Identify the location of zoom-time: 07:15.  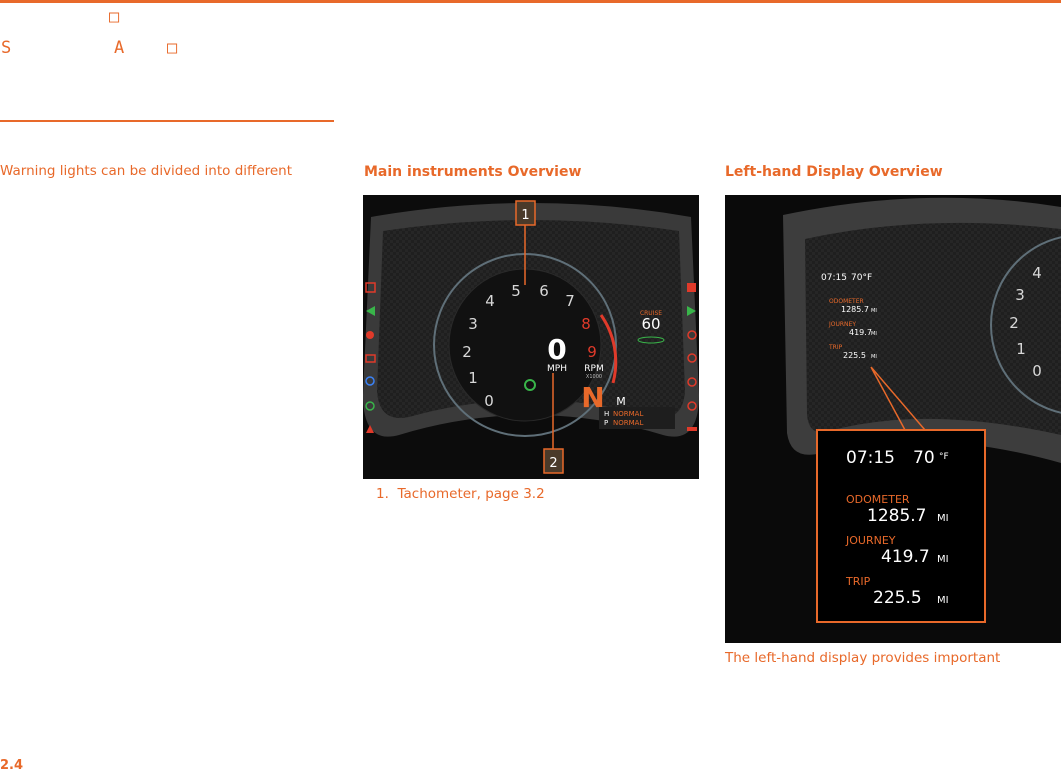
(870, 458).